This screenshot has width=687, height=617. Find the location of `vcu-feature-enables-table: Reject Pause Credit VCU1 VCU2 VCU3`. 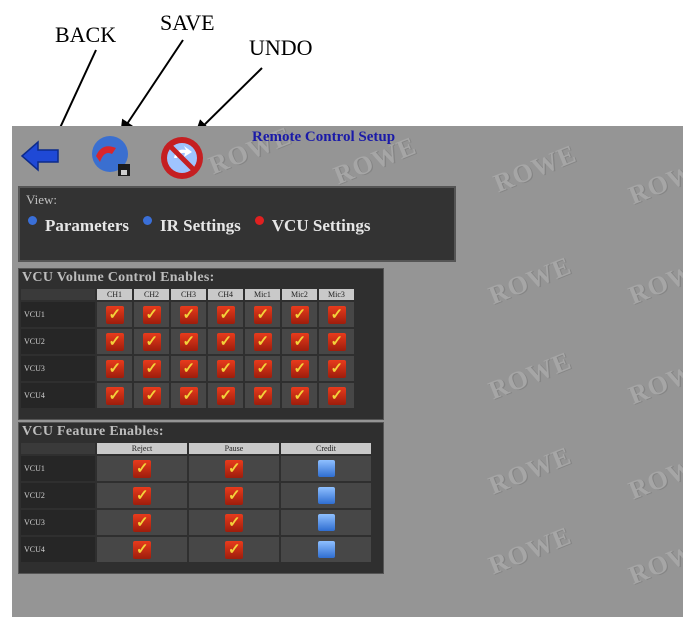

vcu-feature-enables-table: Reject Pause Credit VCU1 VCU2 VCU3 is located at coordinates (196, 502).